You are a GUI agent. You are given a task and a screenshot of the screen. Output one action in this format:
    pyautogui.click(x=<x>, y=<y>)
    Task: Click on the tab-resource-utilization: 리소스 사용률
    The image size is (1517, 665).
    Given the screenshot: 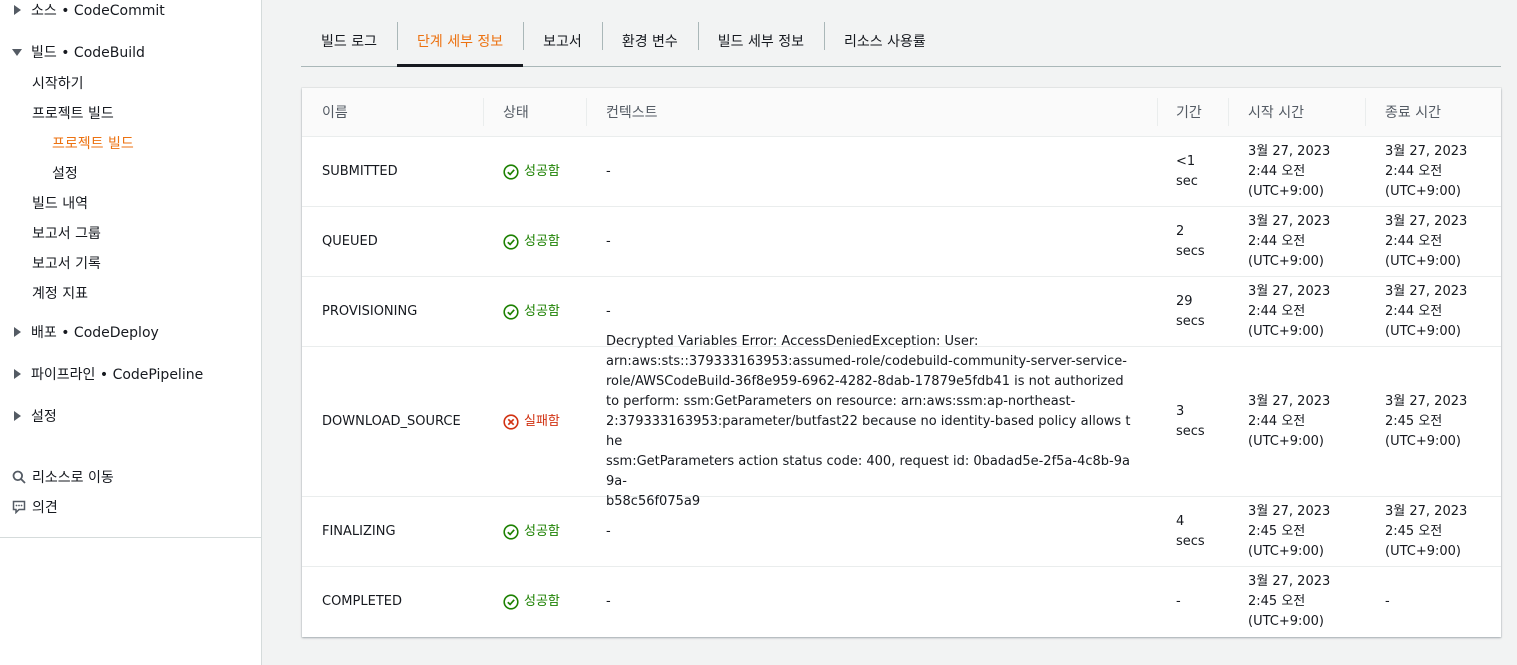 What is the action you would take?
    pyautogui.click(x=884, y=41)
    